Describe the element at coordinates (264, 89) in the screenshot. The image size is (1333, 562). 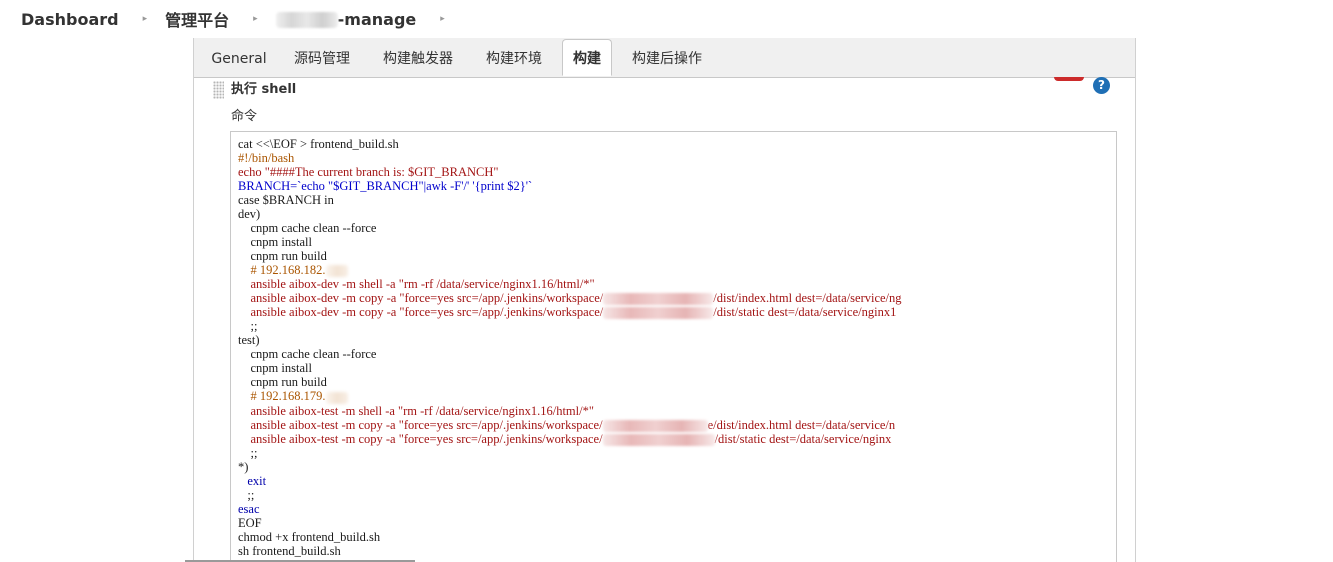
I see `build-step-title: 执行 shell` at that location.